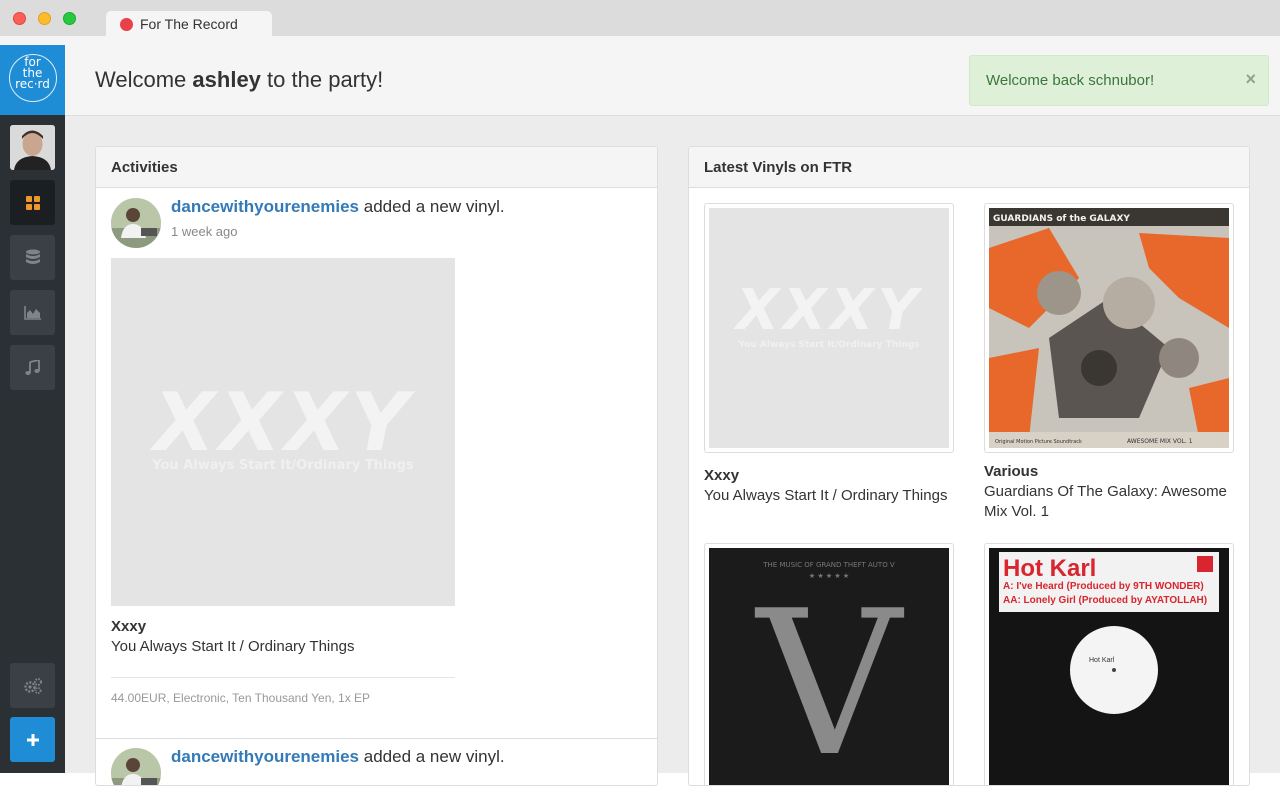 This screenshot has width=1280, height=786. What do you see at coordinates (376, 738) in the screenshot?
I see `activity-separator` at bounding box center [376, 738].